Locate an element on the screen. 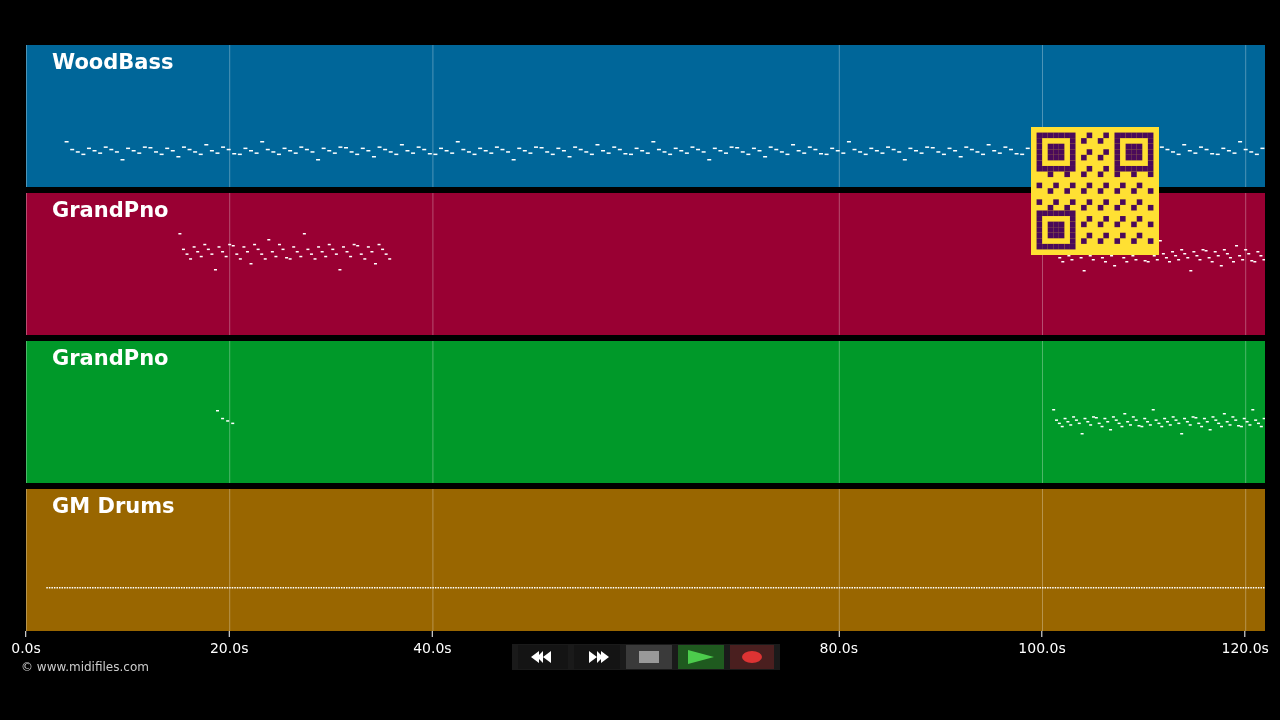  time-label: 40.0s is located at coordinates (432, 648).